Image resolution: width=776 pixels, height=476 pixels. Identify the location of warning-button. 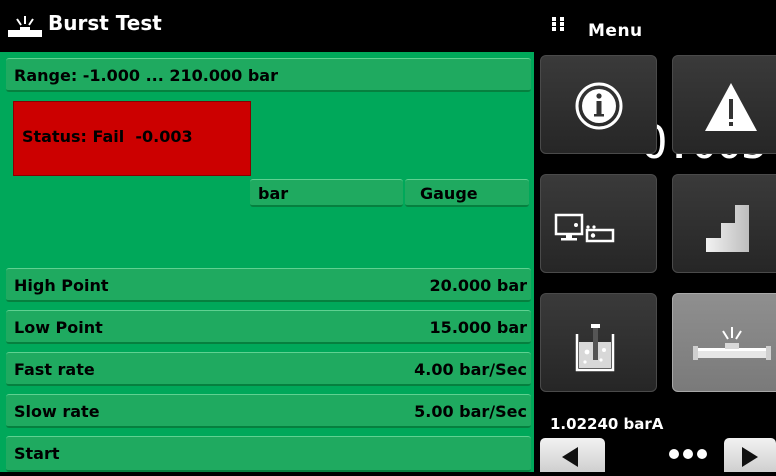
(724, 104).